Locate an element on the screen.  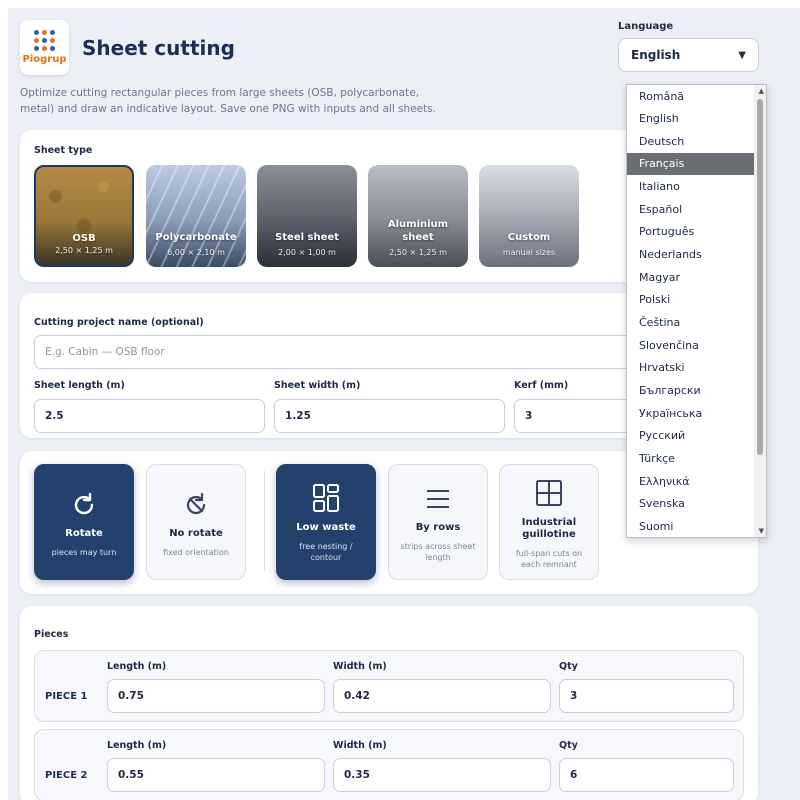
piogrup-logo: Piogrup is located at coordinates (44, 47).